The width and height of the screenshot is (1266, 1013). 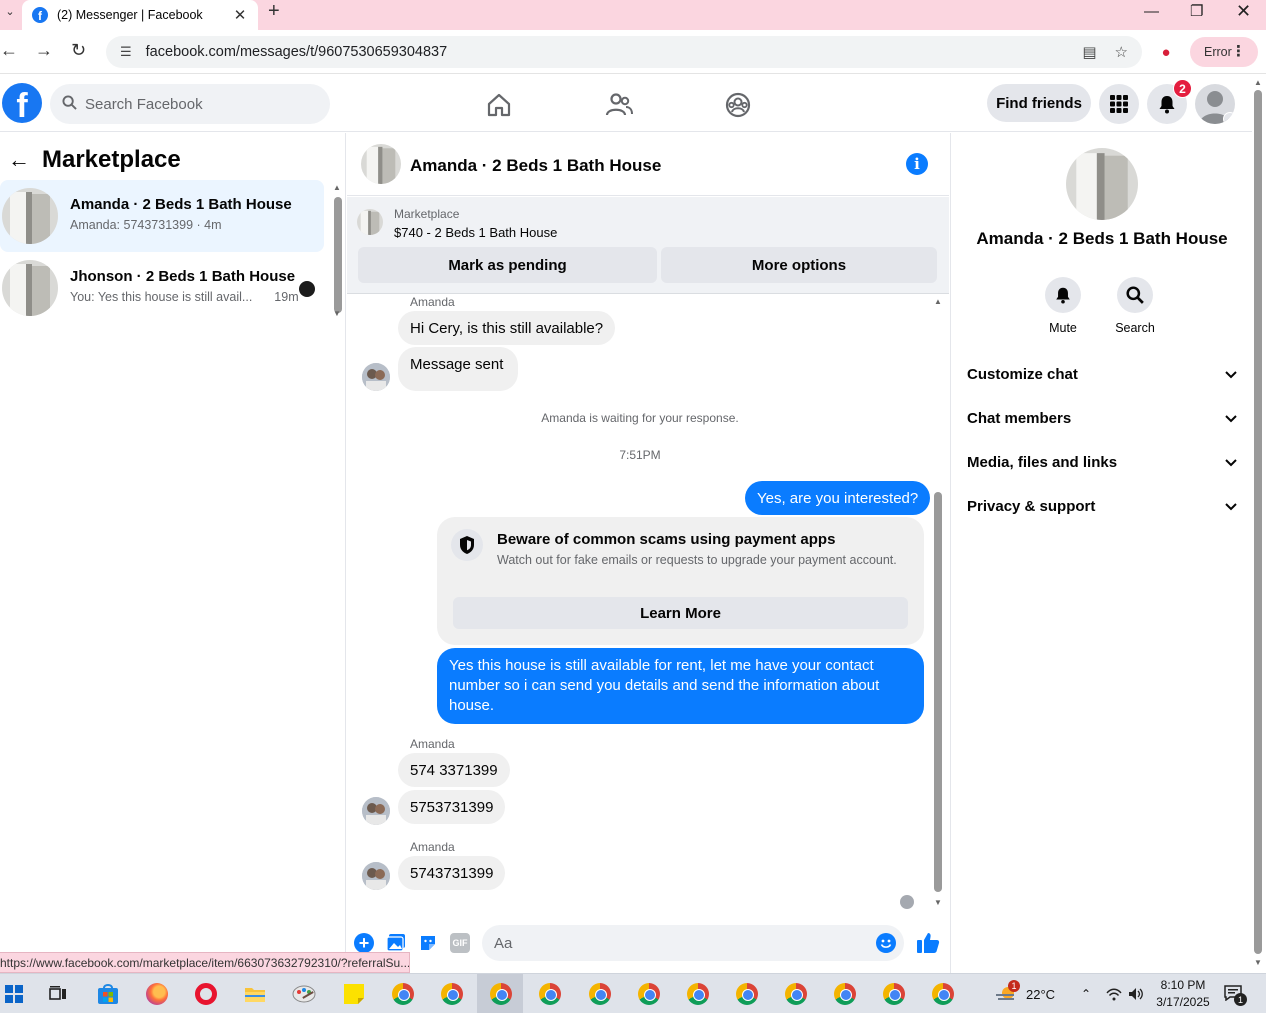 I want to click on privacy-support-section: Privacy & support, so click(x=1102, y=506).